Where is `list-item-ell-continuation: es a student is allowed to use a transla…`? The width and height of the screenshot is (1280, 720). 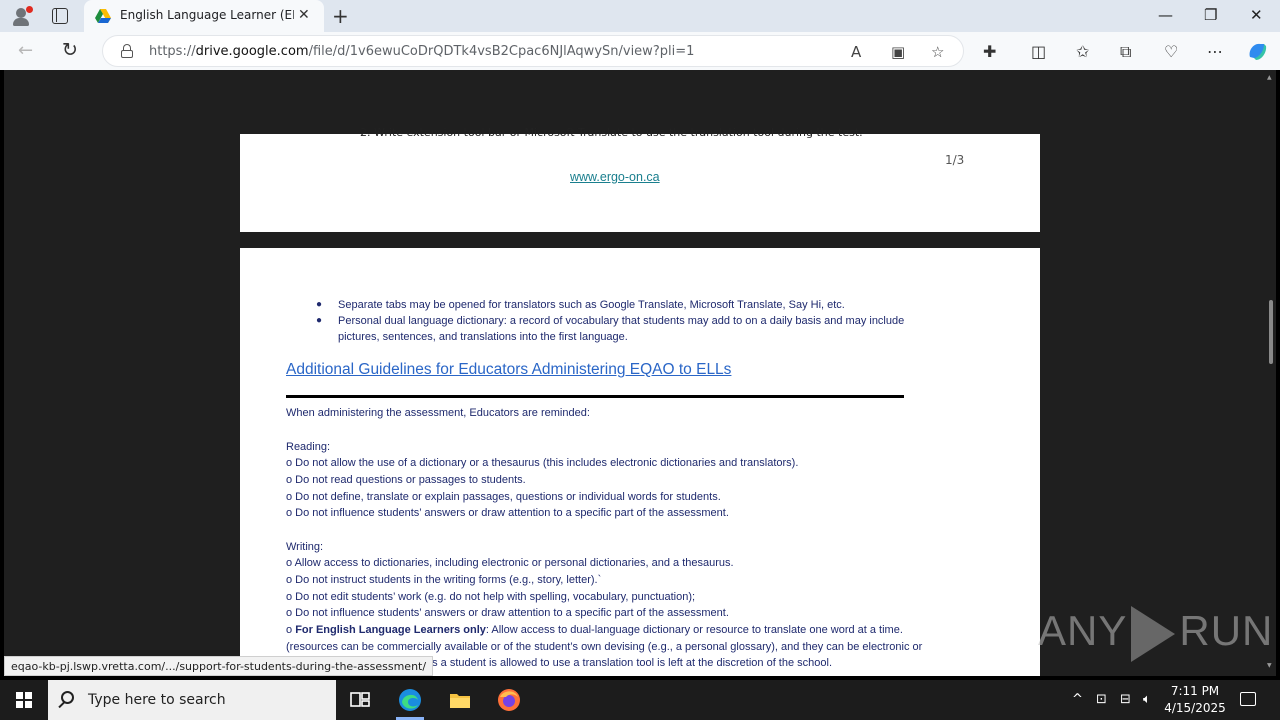
list-item-ell-continuation: es a student is allowed to use a transla… is located at coordinates (629, 663).